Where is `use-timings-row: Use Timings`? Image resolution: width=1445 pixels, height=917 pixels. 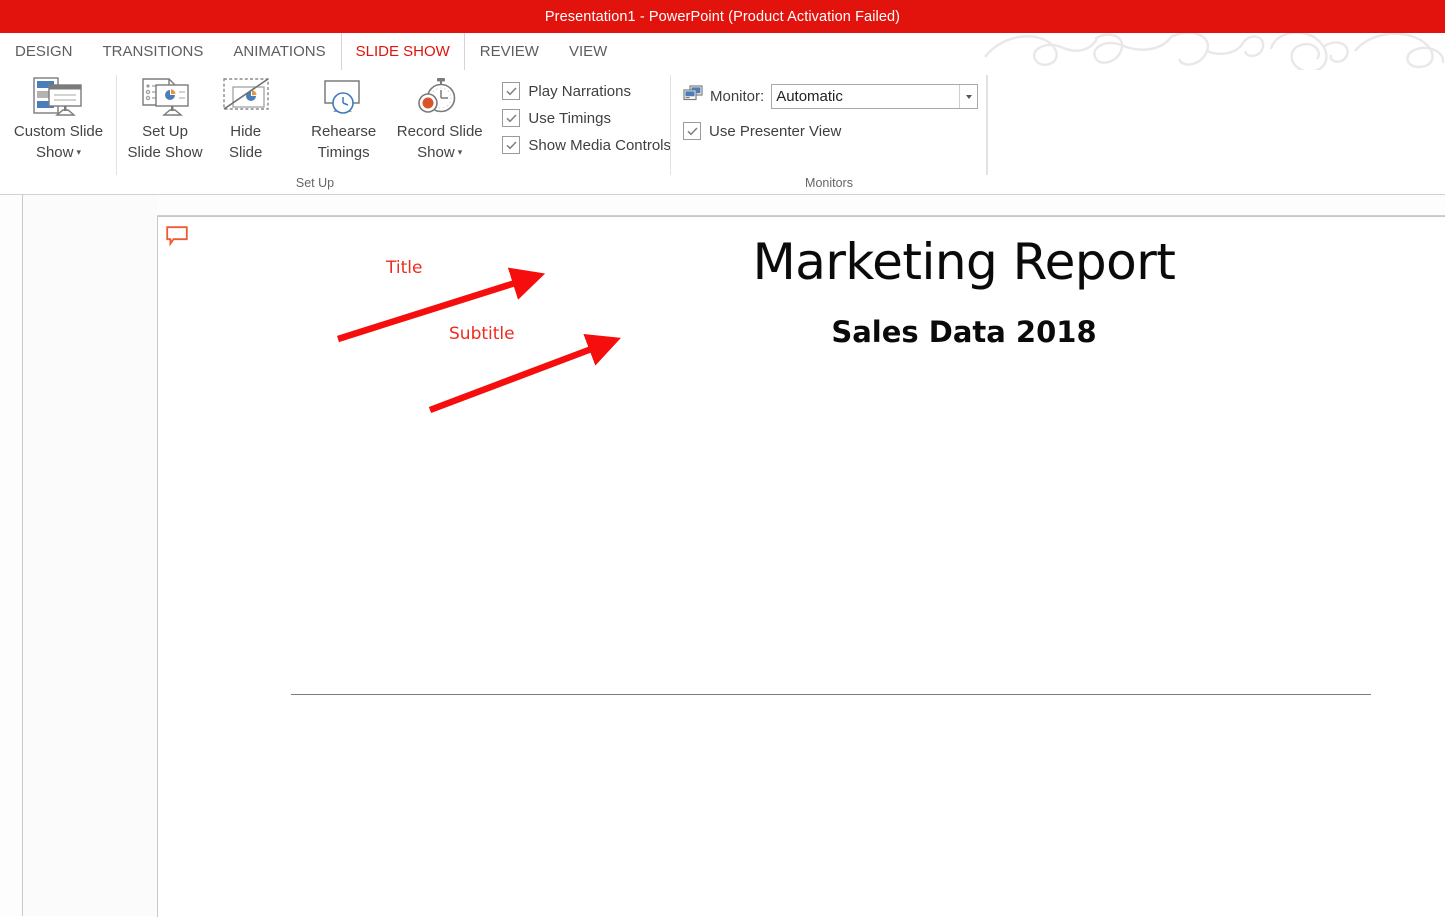 use-timings-row: Use Timings is located at coordinates (586, 118).